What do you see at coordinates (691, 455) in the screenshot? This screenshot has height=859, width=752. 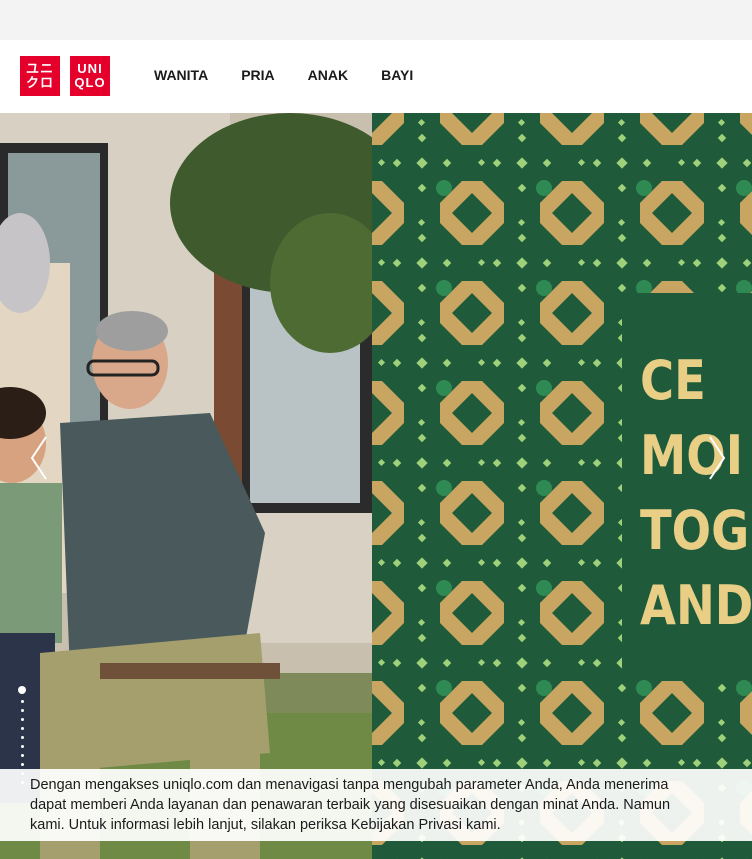 I see `hero-headline-line-2: MOI` at bounding box center [691, 455].